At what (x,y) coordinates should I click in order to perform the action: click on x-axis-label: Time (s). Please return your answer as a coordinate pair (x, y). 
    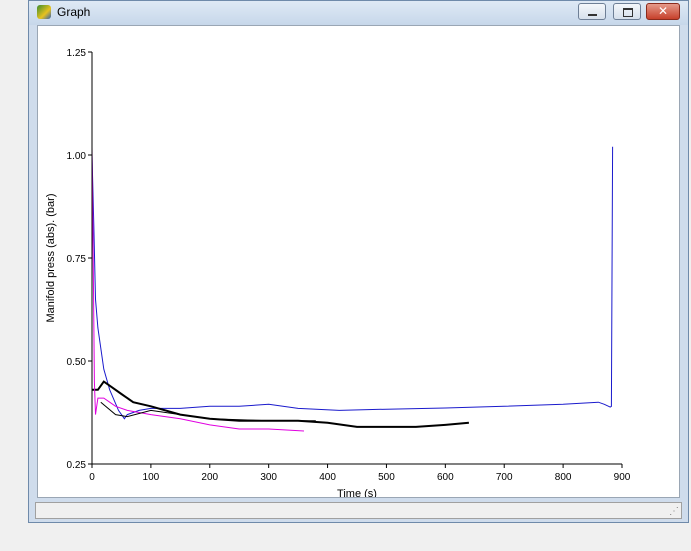
    Looking at the image, I should click on (357, 492).